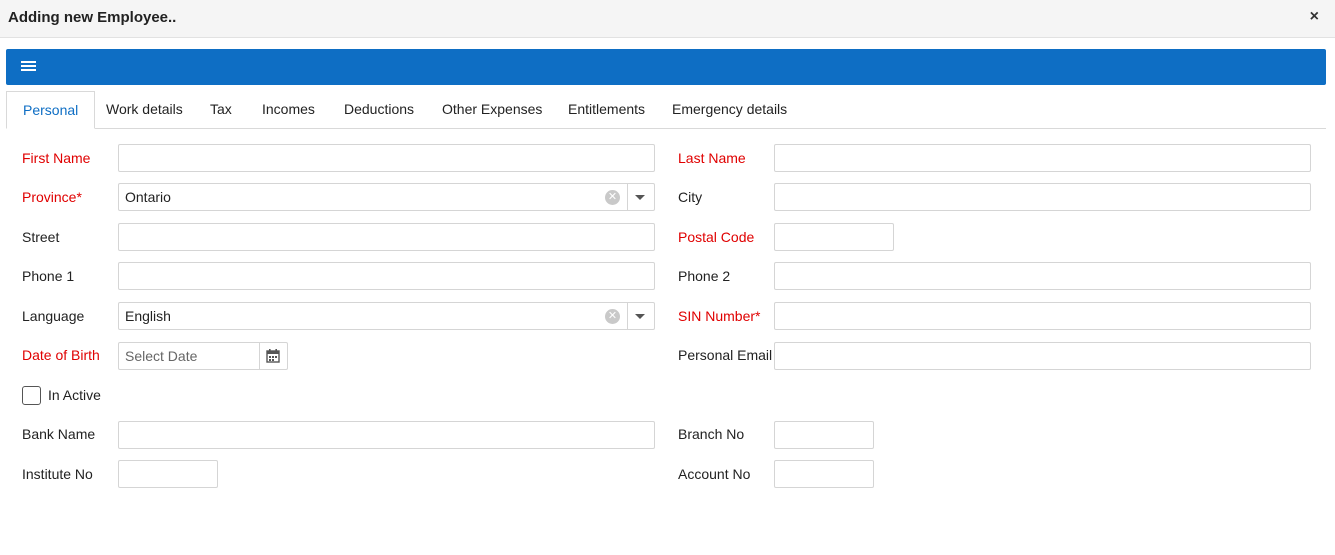 Image resolution: width=1335 pixels, height=555 pixels. What do you see at coordinates (1042, 356) in the screenshot?
I see `personal-email-input` at bounding box center [1042, 356].